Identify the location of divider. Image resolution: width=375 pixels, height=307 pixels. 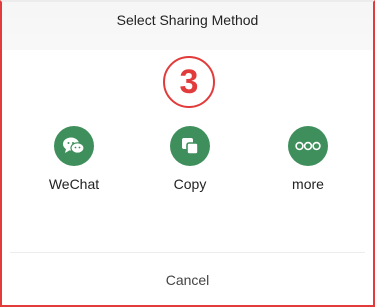
(187, 252).